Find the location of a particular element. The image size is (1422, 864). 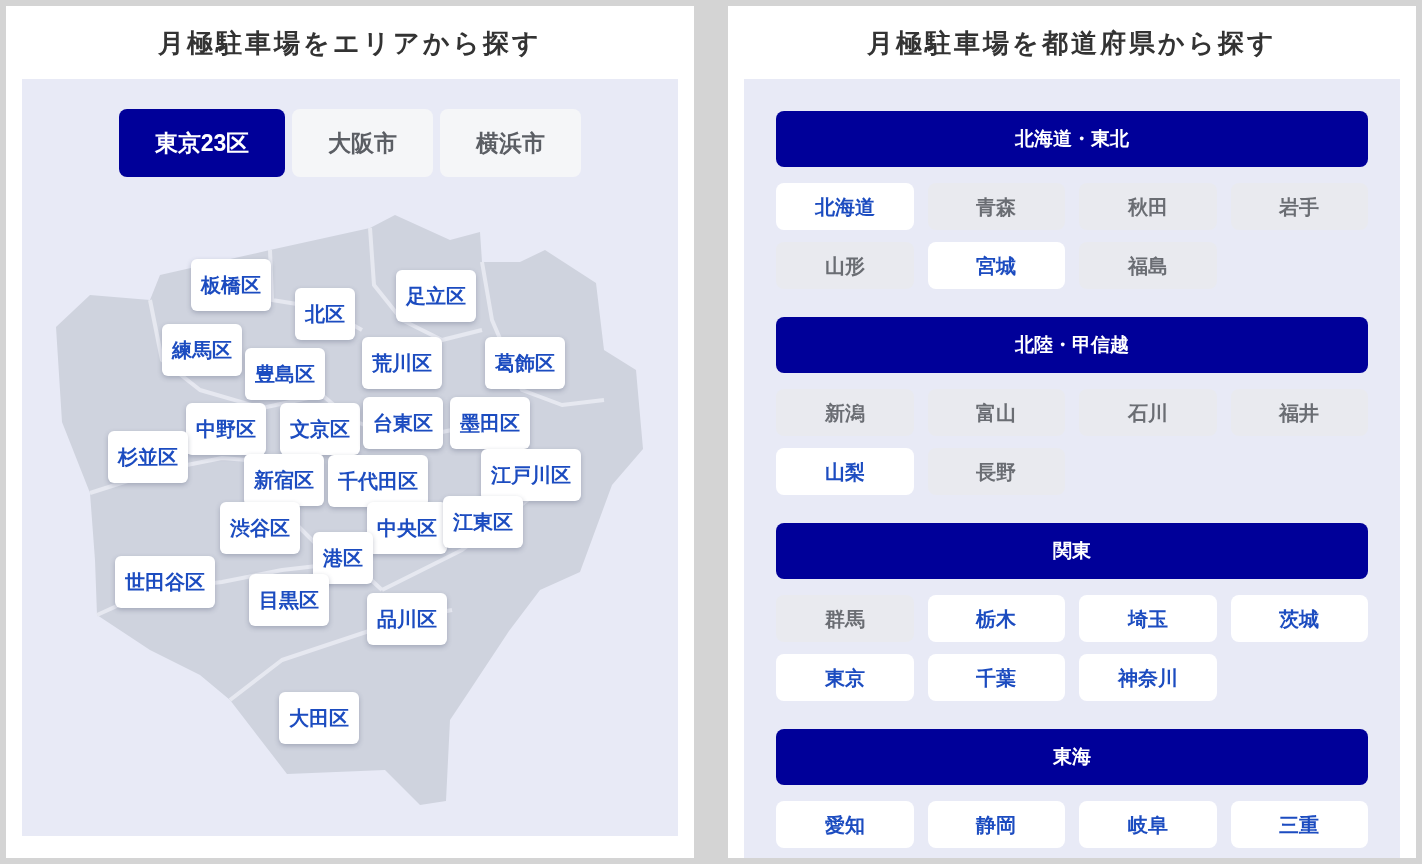

district-button: 中央区 is located at coordinates (407, 528).